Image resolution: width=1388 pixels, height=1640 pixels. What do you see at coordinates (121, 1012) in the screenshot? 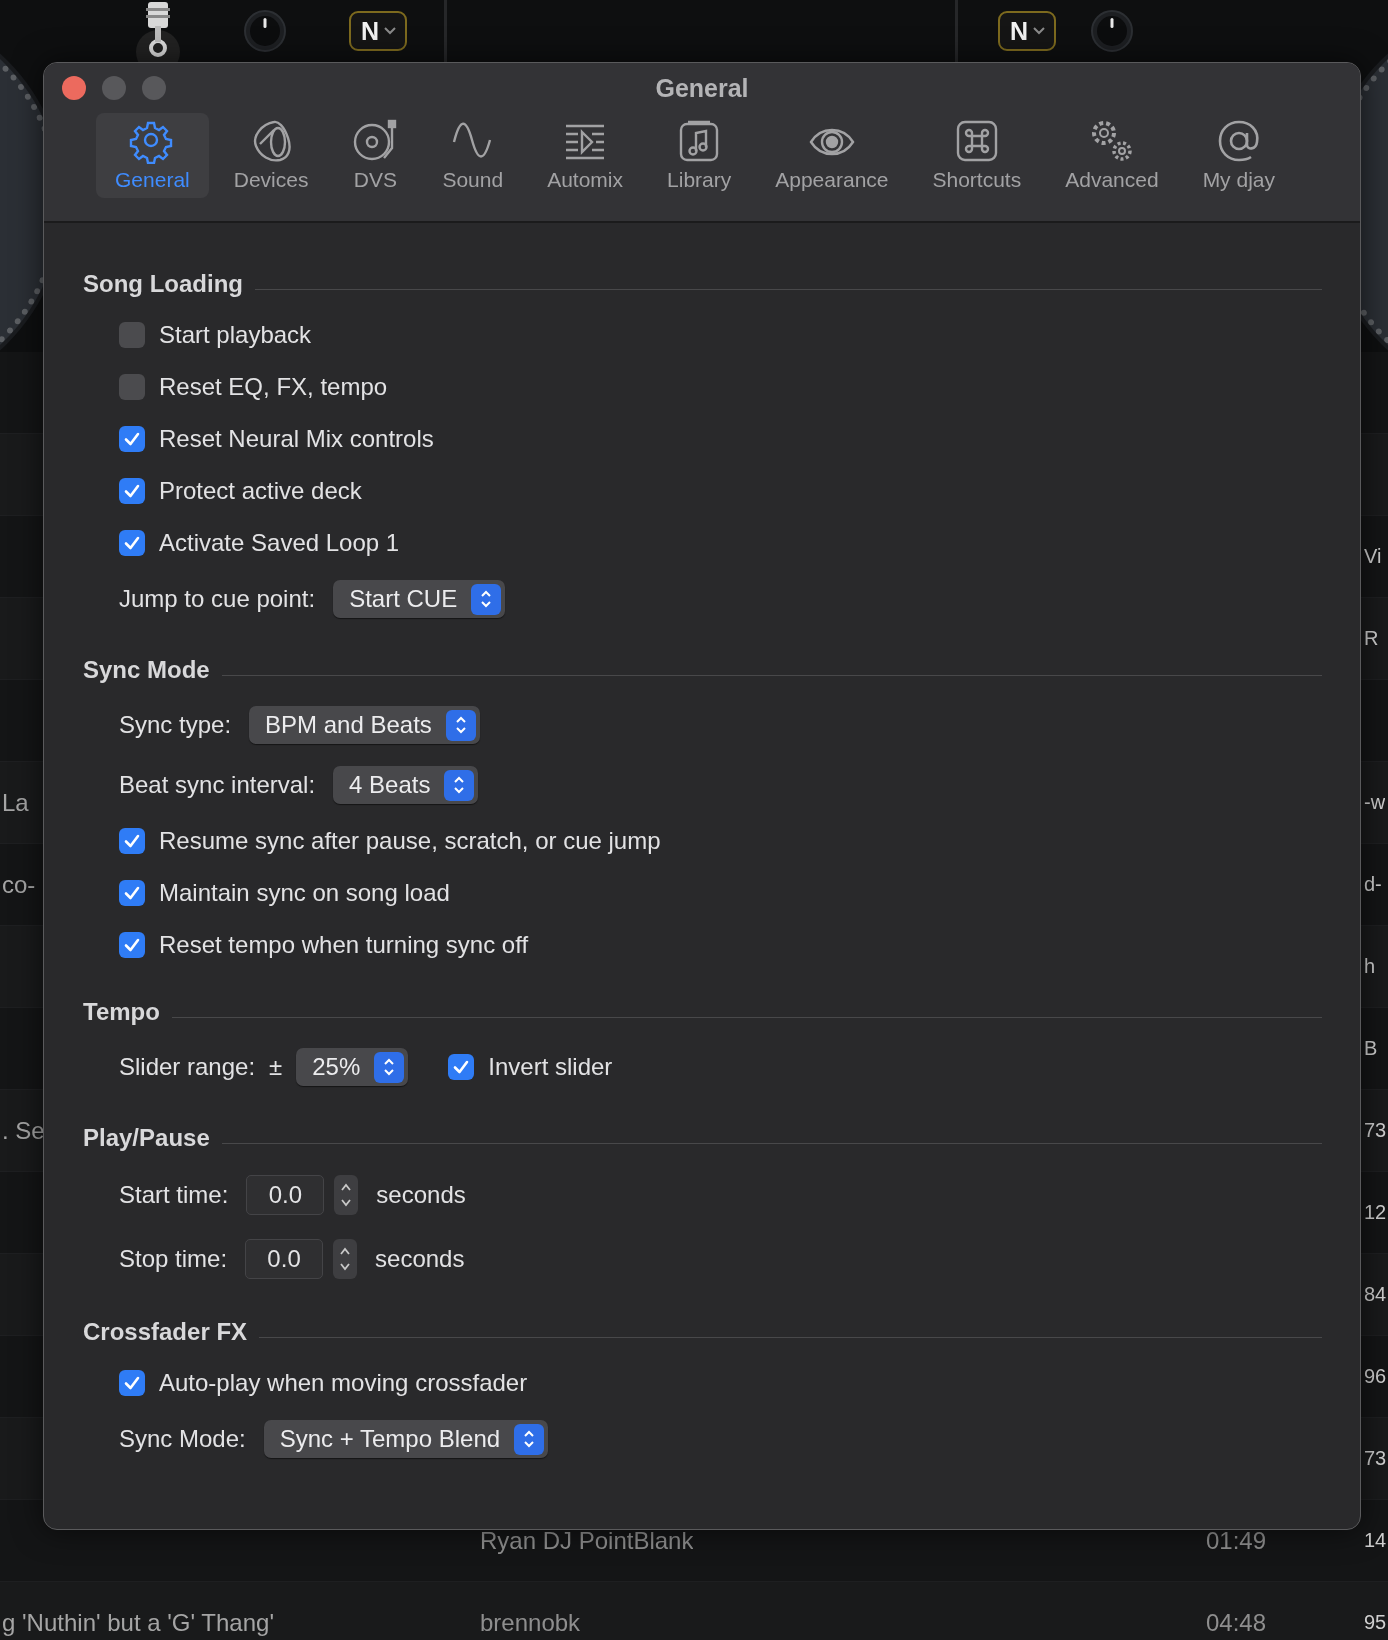
I see `section-heading: Tempo` at bounding box center [121, 1012].